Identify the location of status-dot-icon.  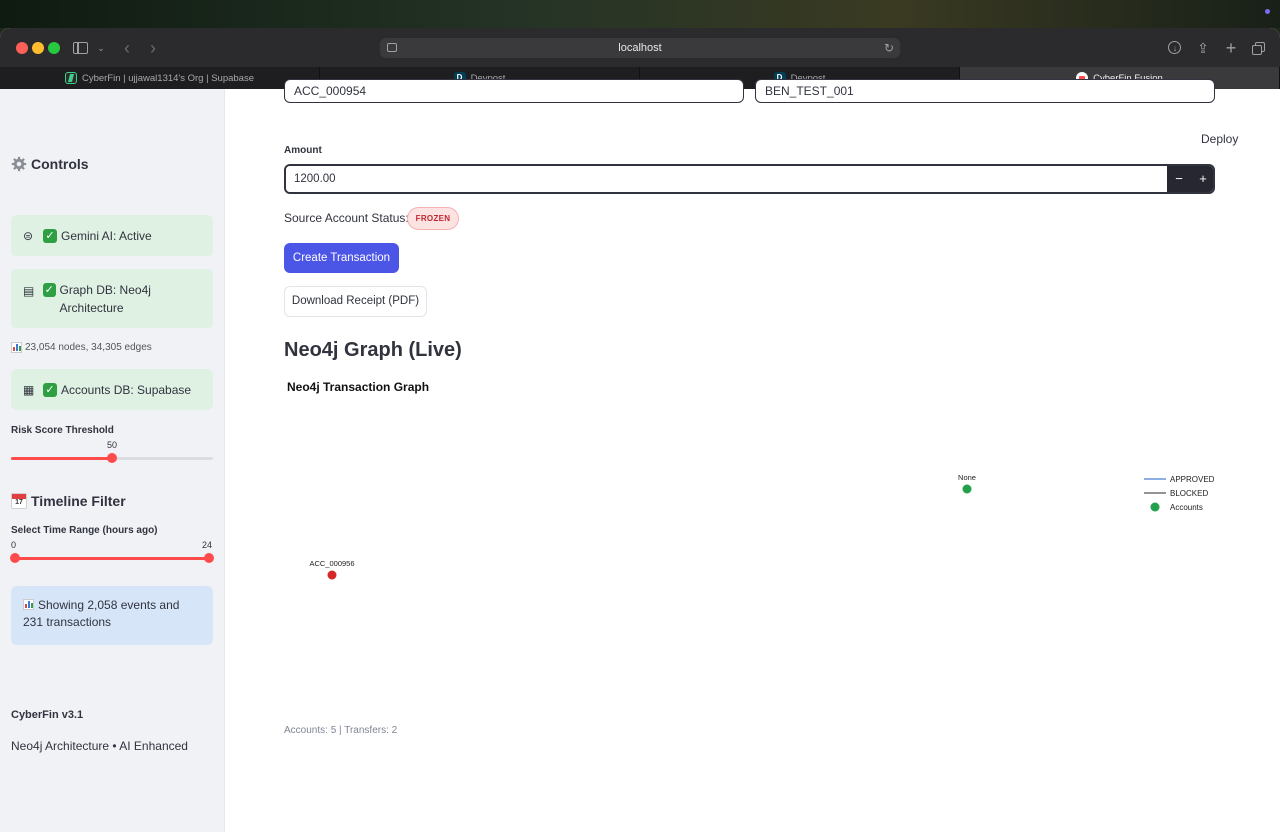
(1267, 11).